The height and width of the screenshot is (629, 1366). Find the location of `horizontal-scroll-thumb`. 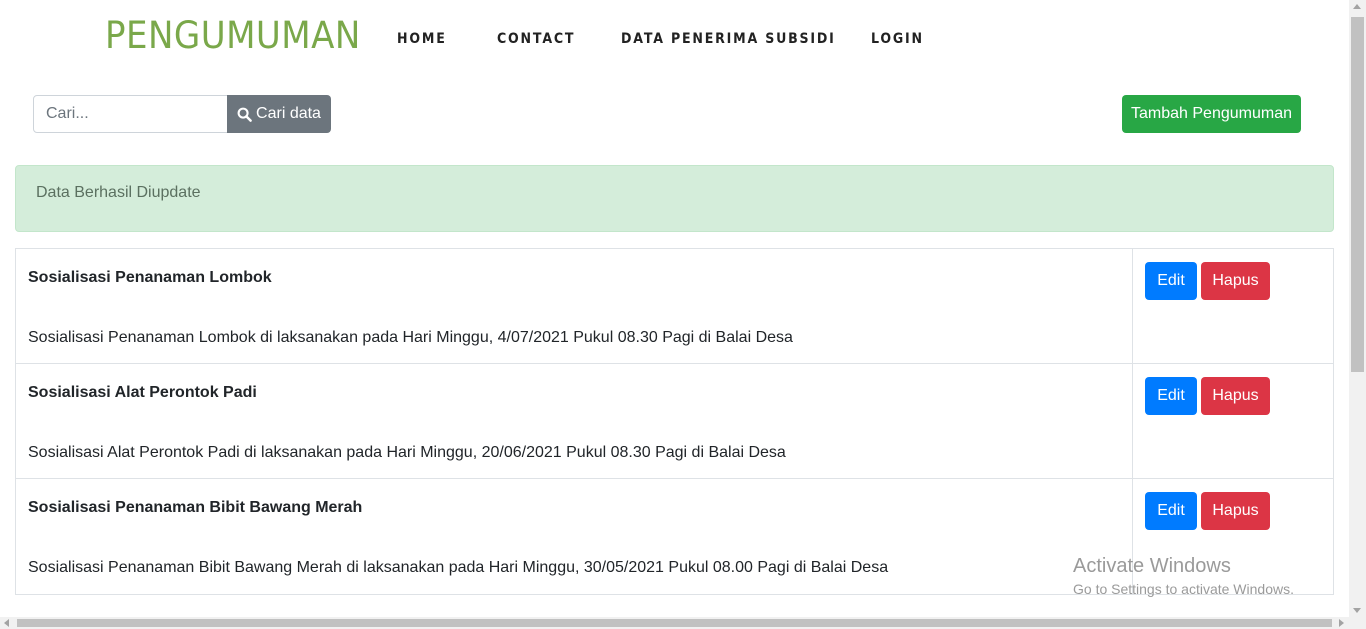

horizontal-scroll-thumb is located at coordinates (674, 623).